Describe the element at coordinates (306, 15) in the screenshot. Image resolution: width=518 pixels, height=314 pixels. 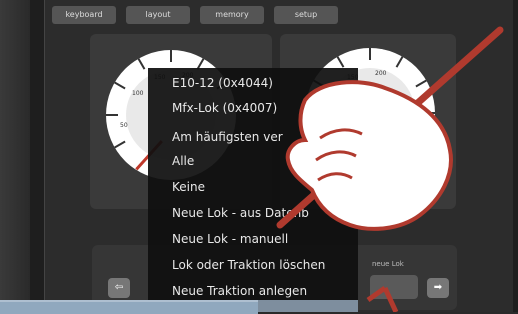
I see `tab-setup: setup` at that location.